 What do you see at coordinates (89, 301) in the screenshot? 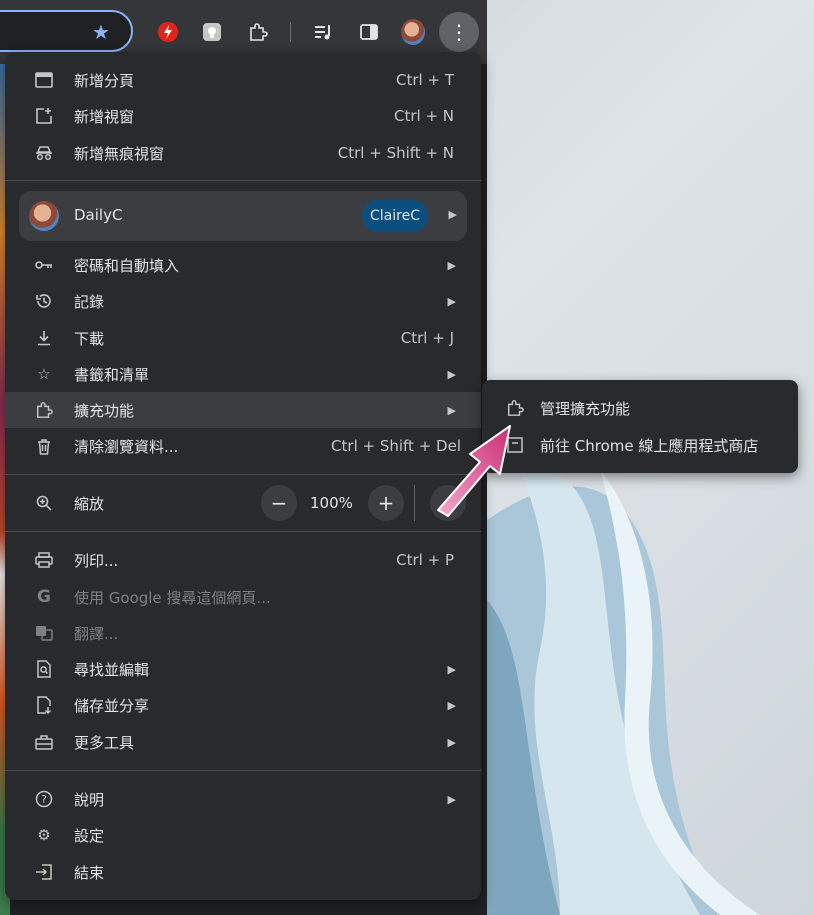
I see `menu-item-label: 記錄` at bounding box center [89, 301].